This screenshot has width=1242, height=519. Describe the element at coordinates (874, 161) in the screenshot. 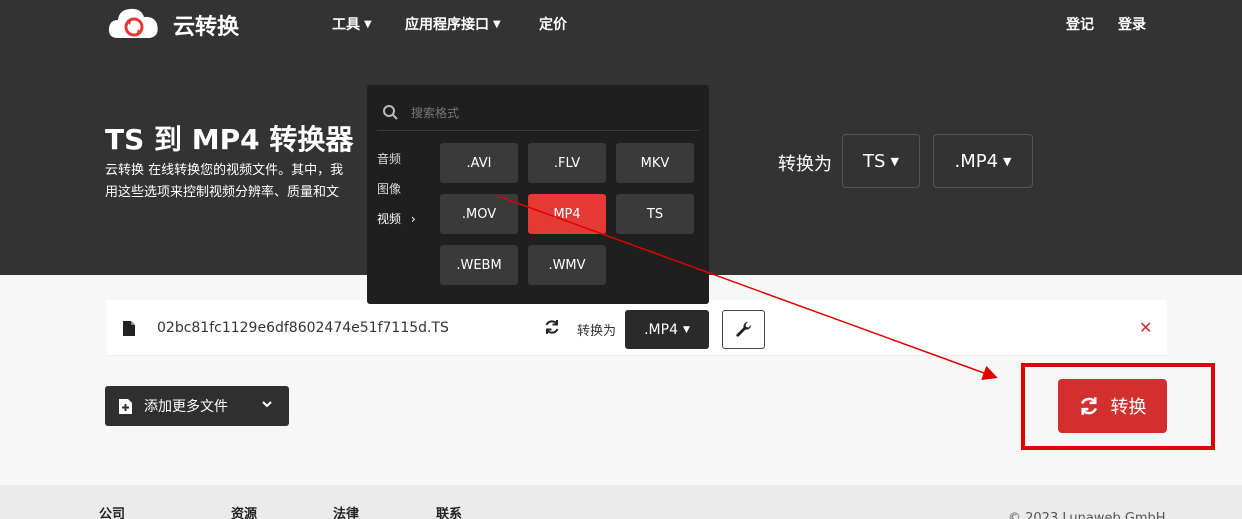

I see `source-format-value: TS` at that location.